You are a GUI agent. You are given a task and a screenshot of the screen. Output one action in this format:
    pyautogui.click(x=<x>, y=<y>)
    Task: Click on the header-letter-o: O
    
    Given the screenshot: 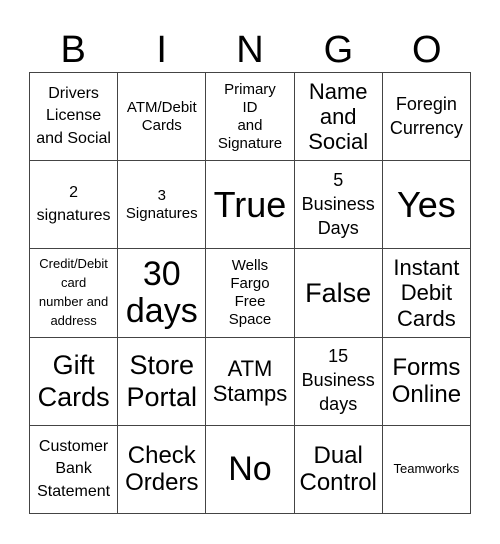 What is the action you would take?
    pyautogui.click(x=427, y=50)
    